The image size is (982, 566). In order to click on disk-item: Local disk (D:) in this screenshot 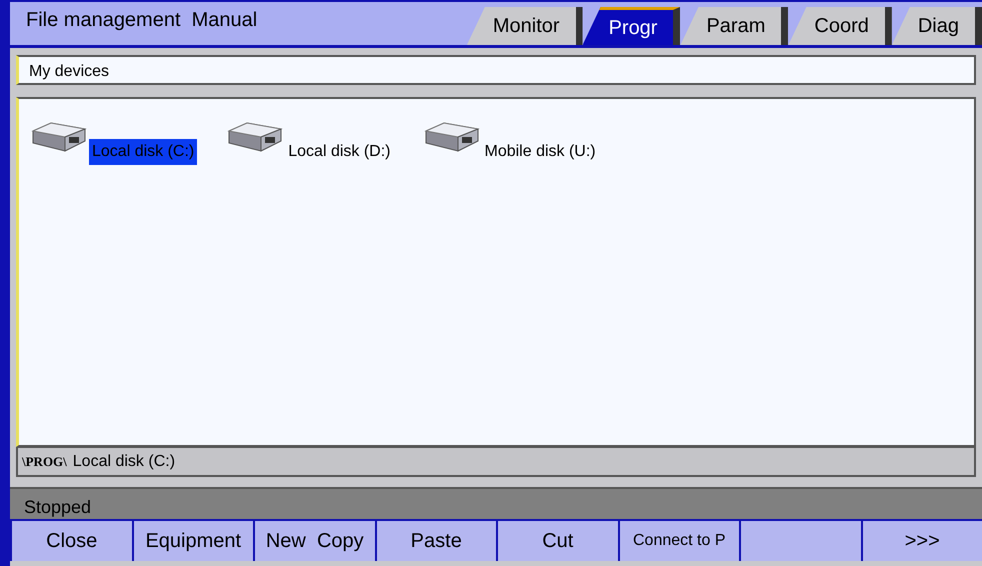, I will do `click(339, 152)`.